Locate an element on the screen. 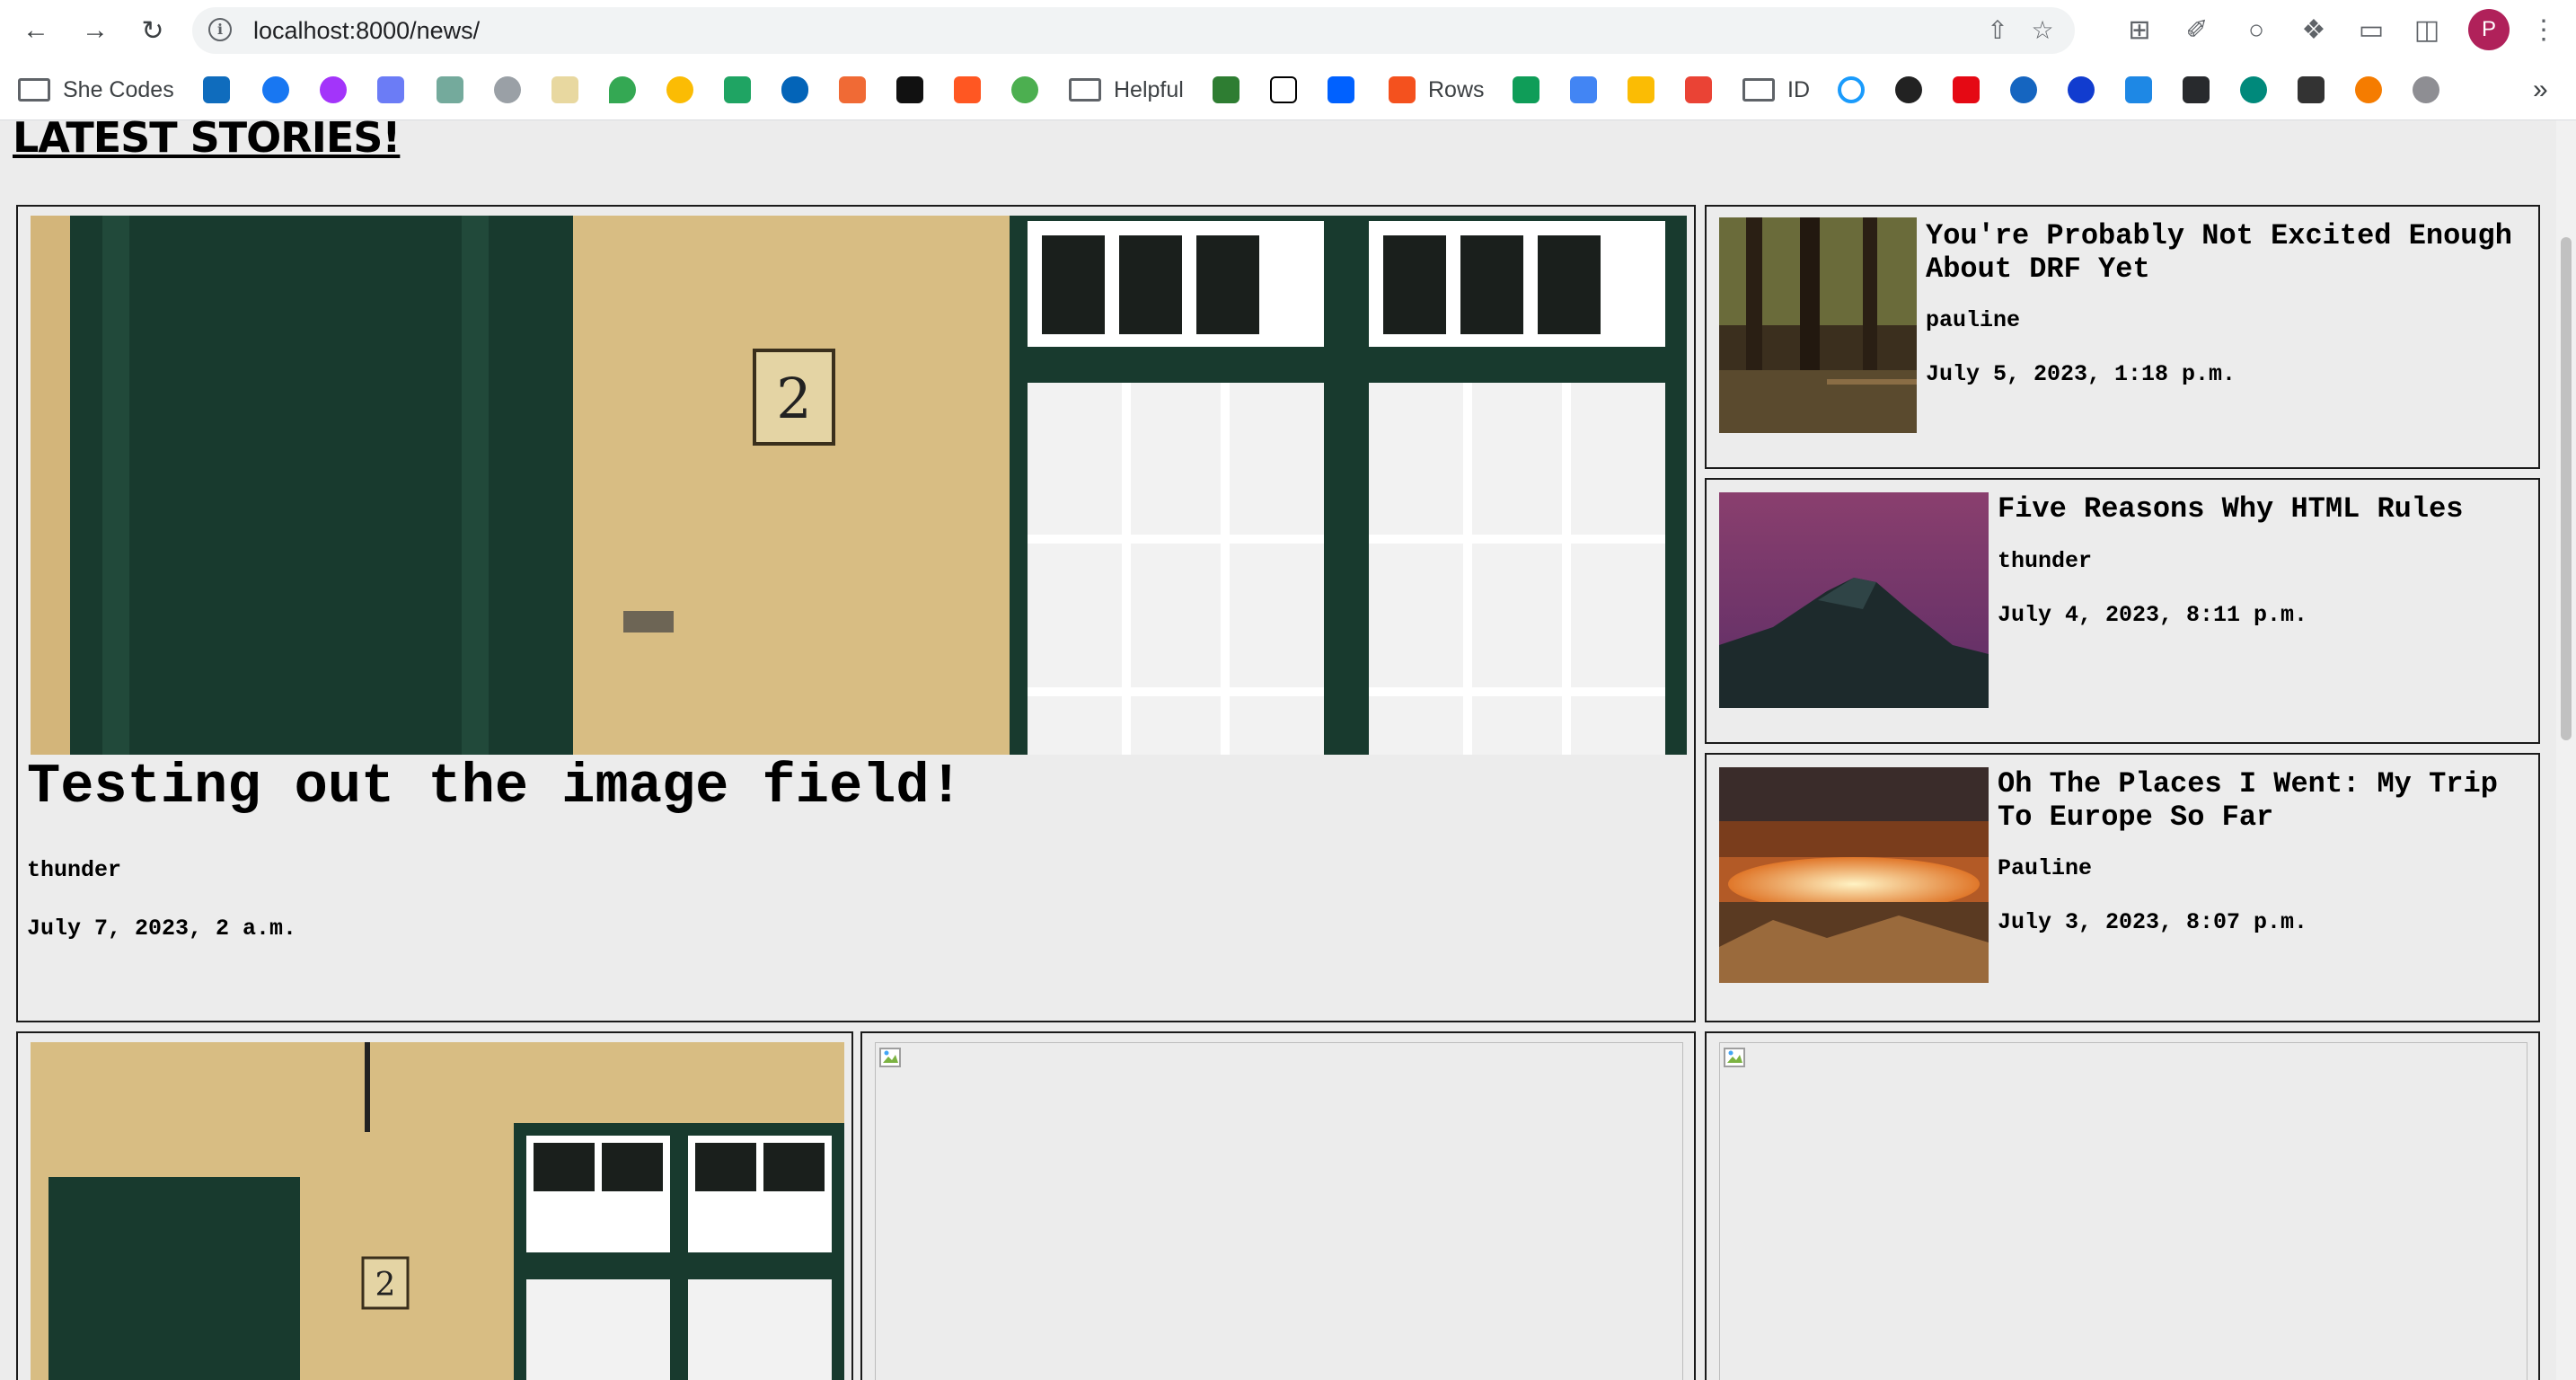  ring-icon is located at coordinates (1851, 89).